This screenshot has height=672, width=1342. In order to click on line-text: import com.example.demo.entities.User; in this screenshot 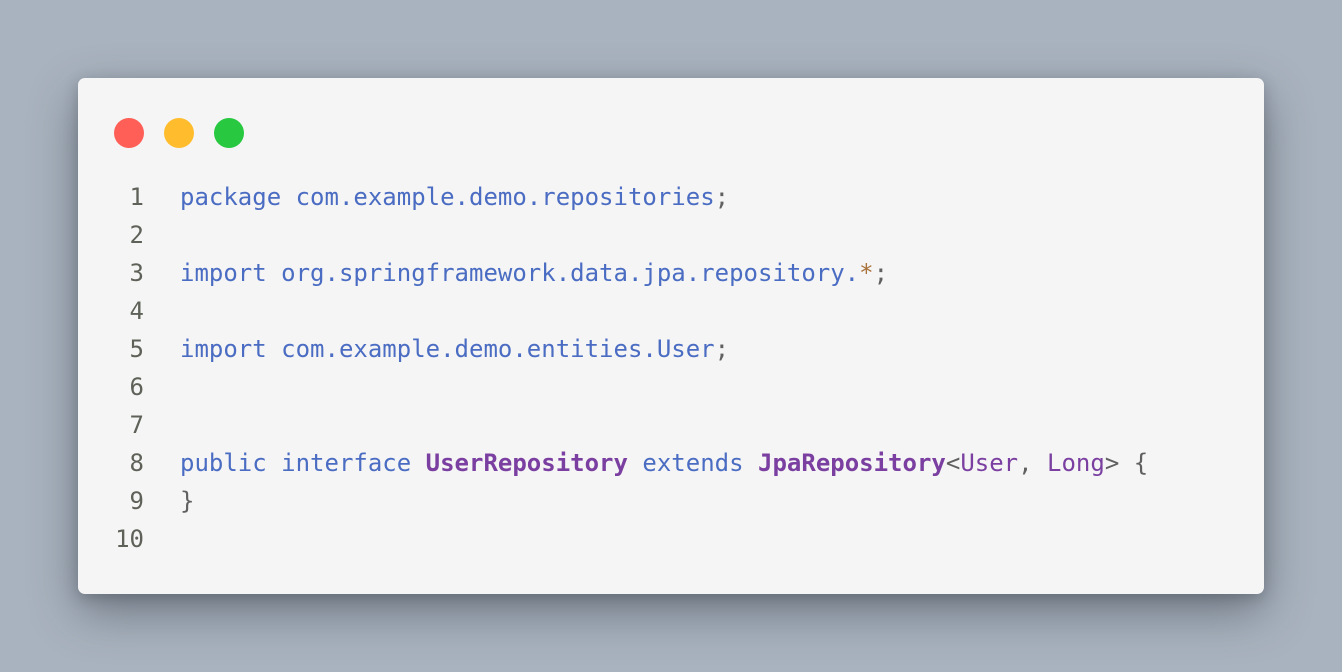, I will do `click(454, 349)`.